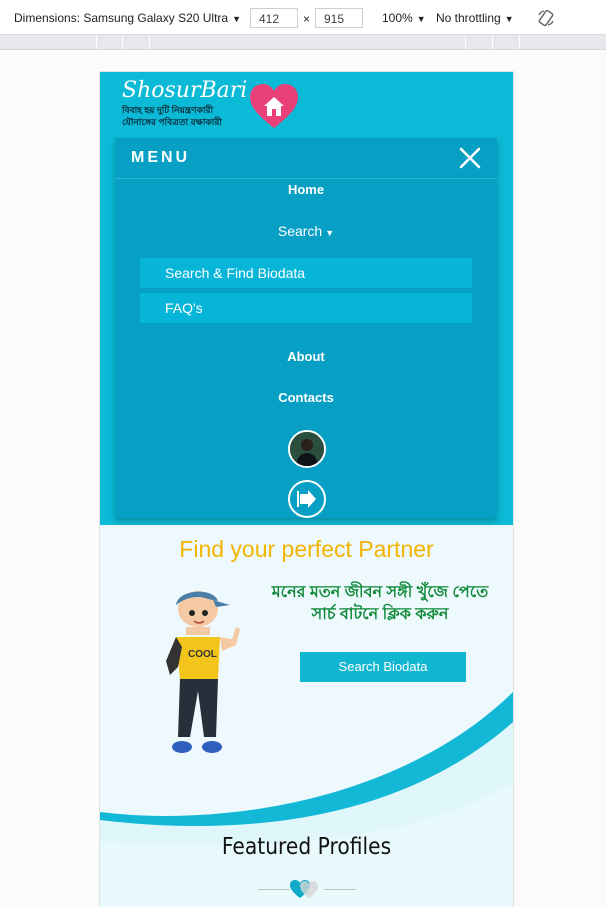  Describe the element at coordinates (306, 397) in the screenshot. I see `nav-contacts: Contacts` at that location.